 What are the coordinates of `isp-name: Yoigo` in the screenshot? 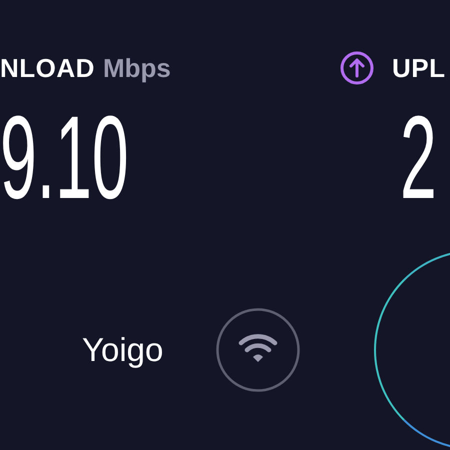 It's located at (123, 350).